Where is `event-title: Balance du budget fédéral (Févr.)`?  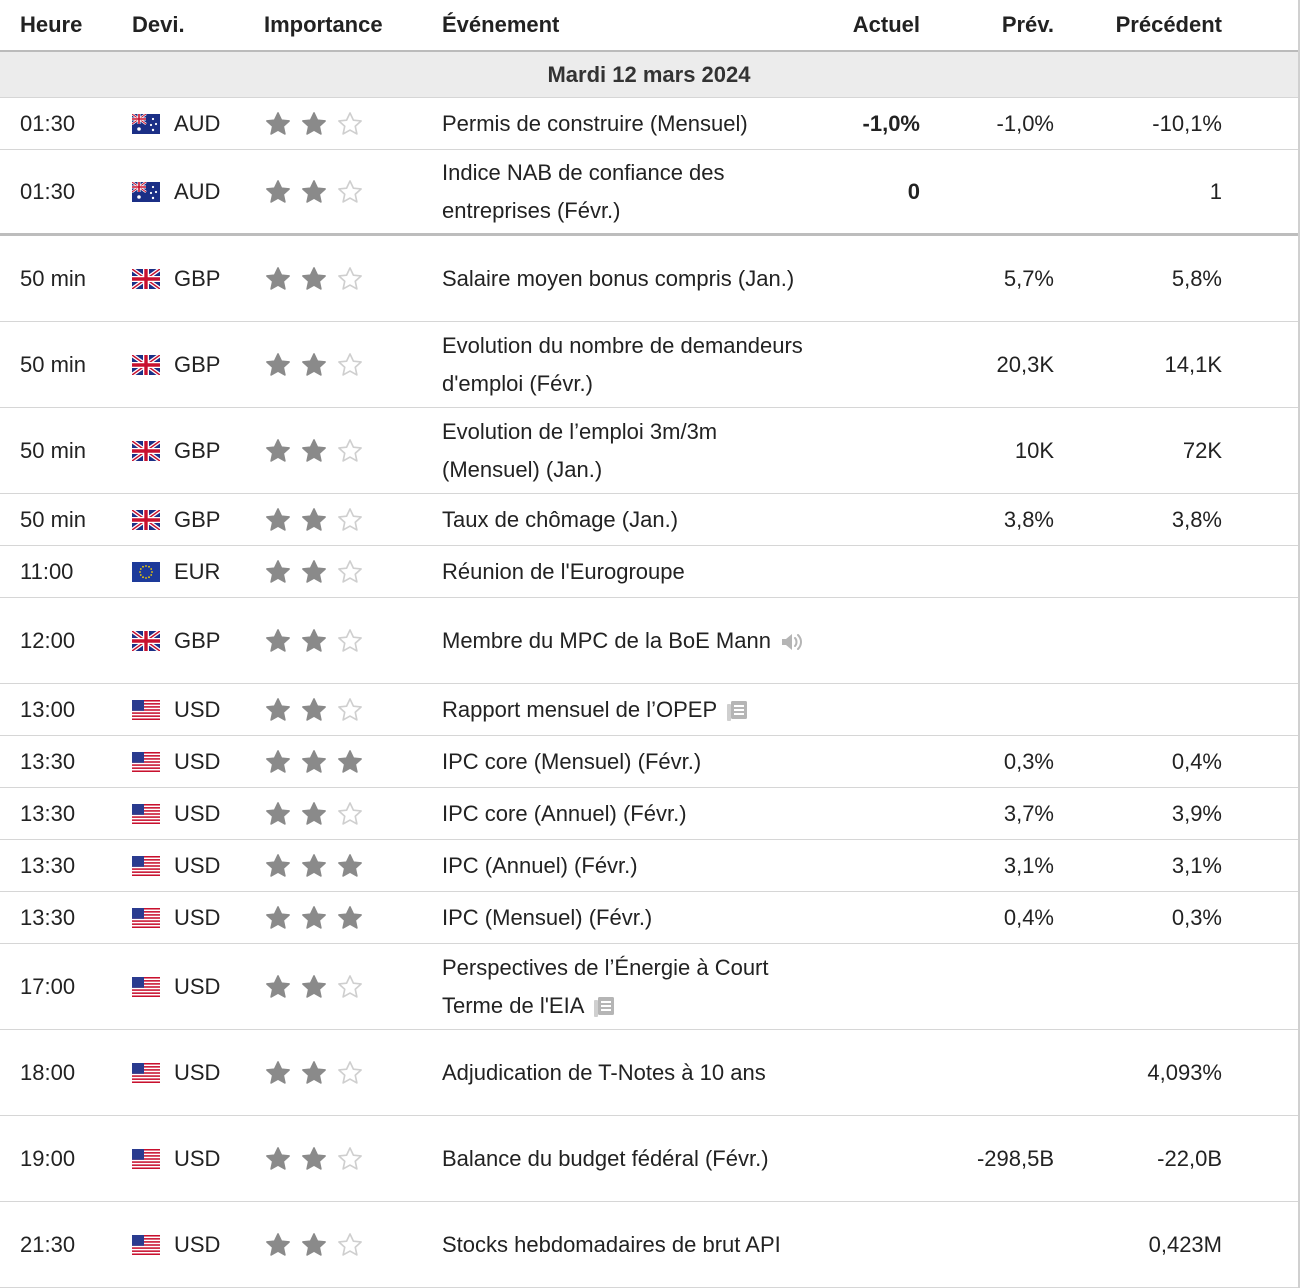
event-title: Balance du budget fédéral (Févr.) is located at coordinates (605, 1158).